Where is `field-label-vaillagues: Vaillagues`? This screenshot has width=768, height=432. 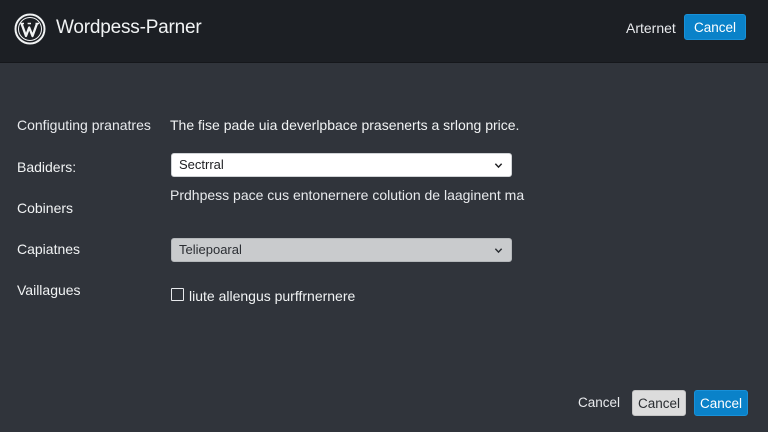 field-label-vaillagues: Vaillagues is located at coordinates (49, 290).